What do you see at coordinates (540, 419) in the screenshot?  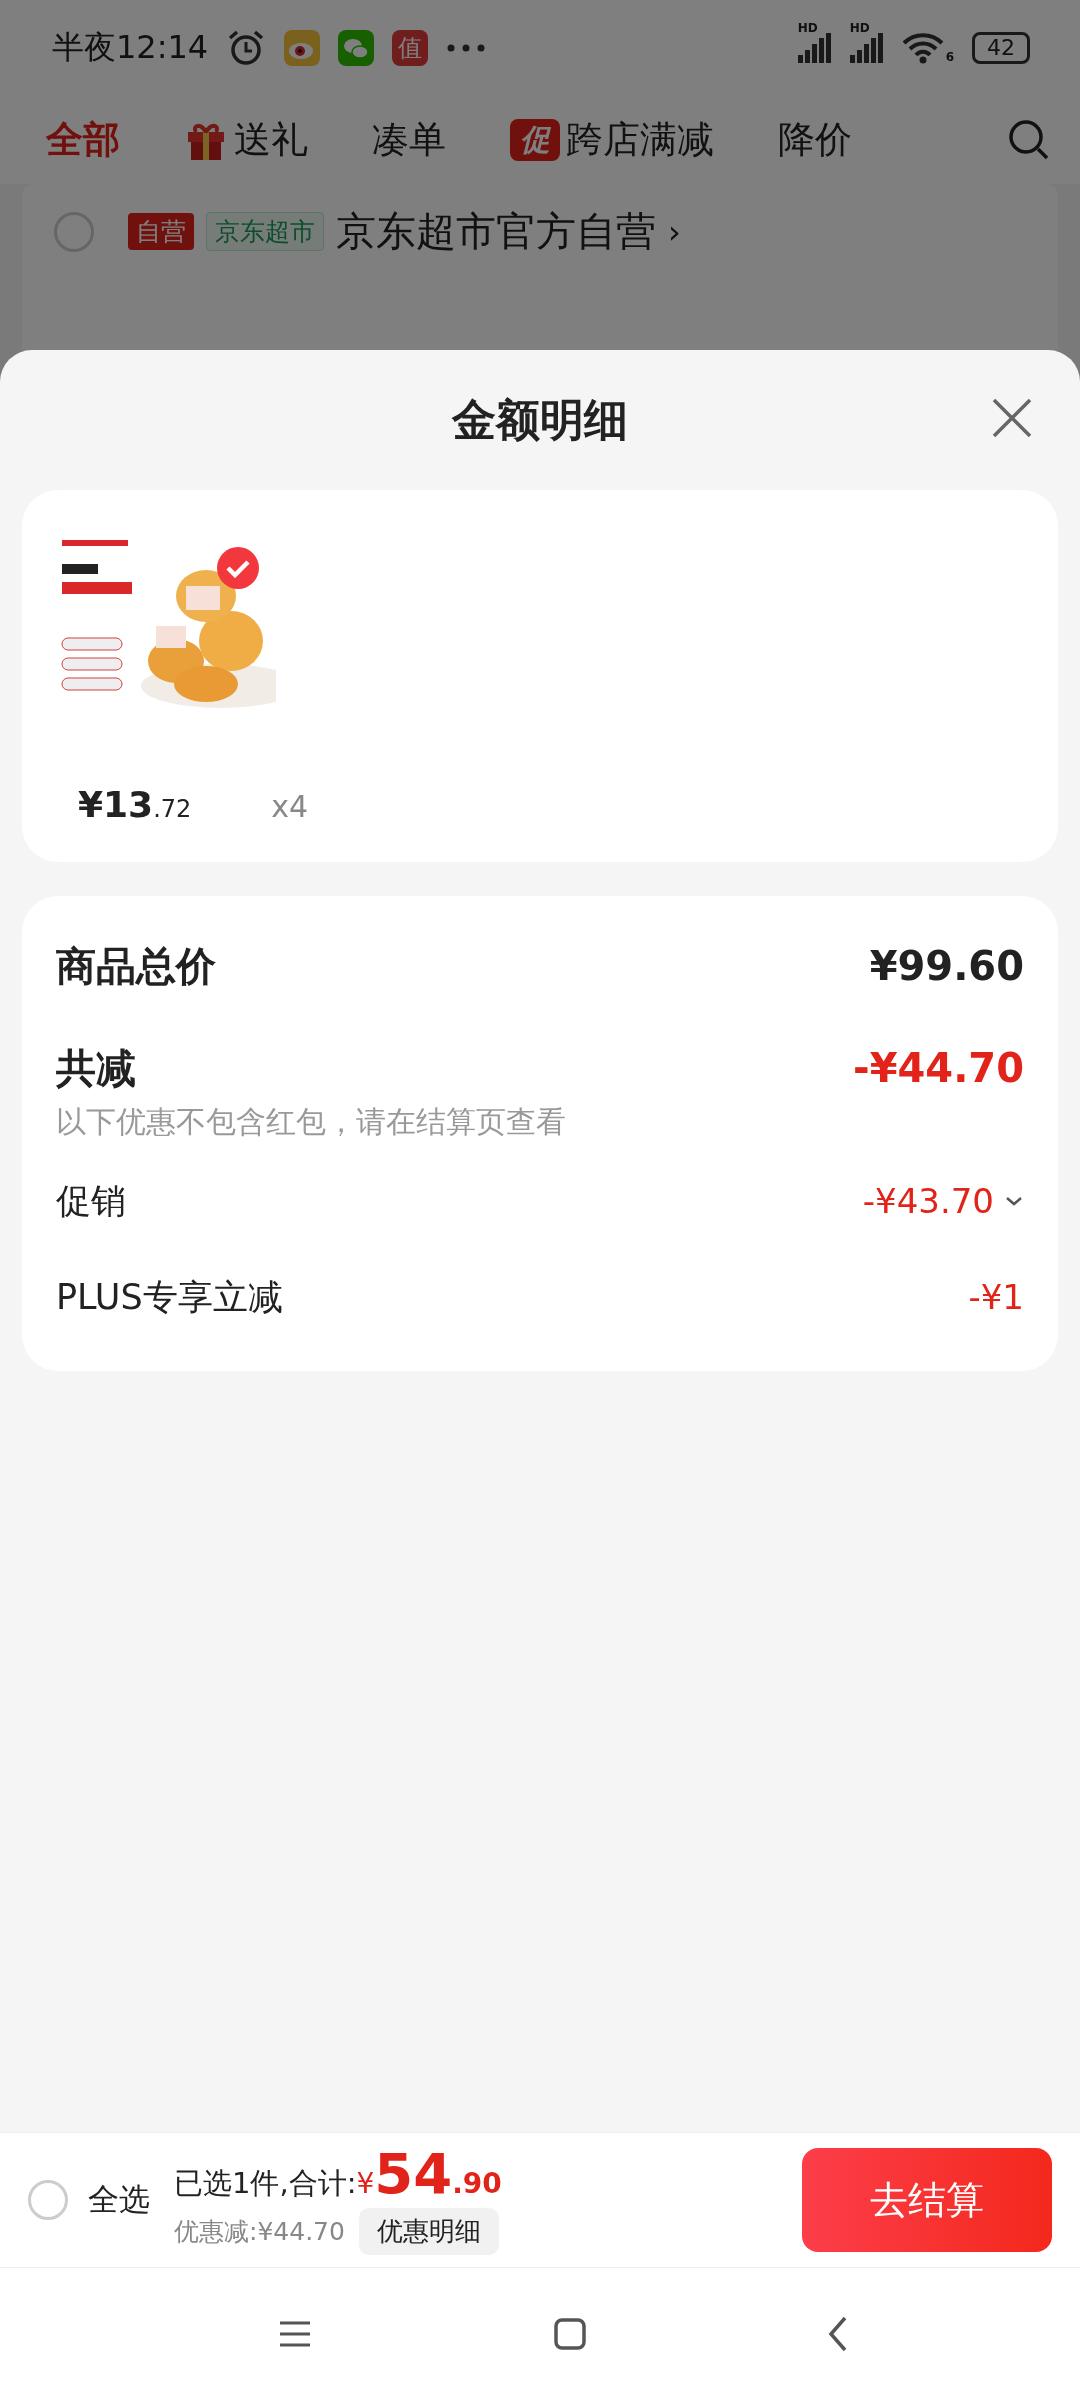 I see `sheet-title: 金额明细` at bounding box center [540, 419].